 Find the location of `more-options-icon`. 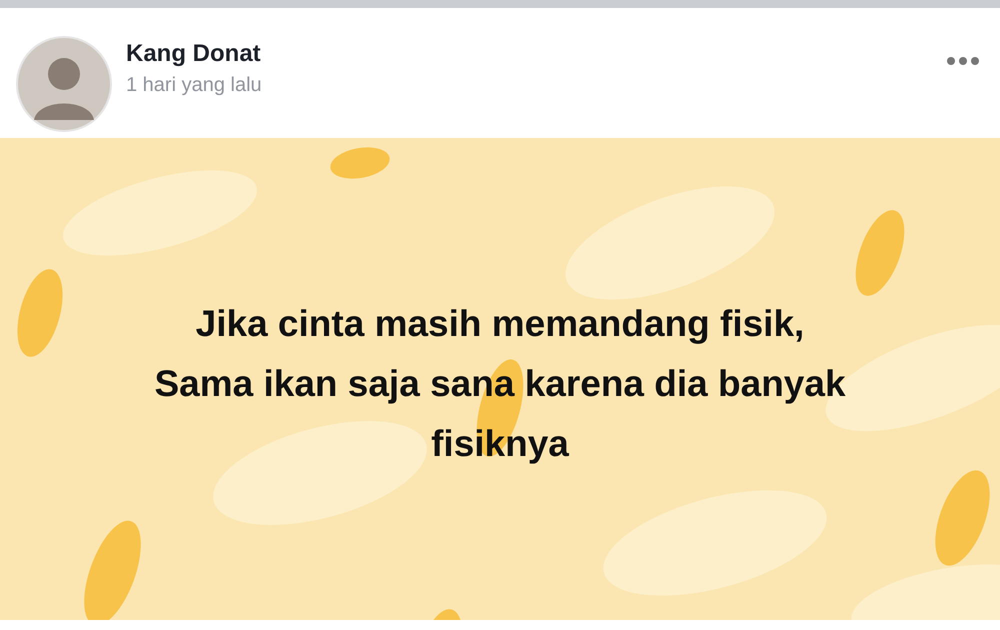

more-options-icon is located at coordinates (963, 61).